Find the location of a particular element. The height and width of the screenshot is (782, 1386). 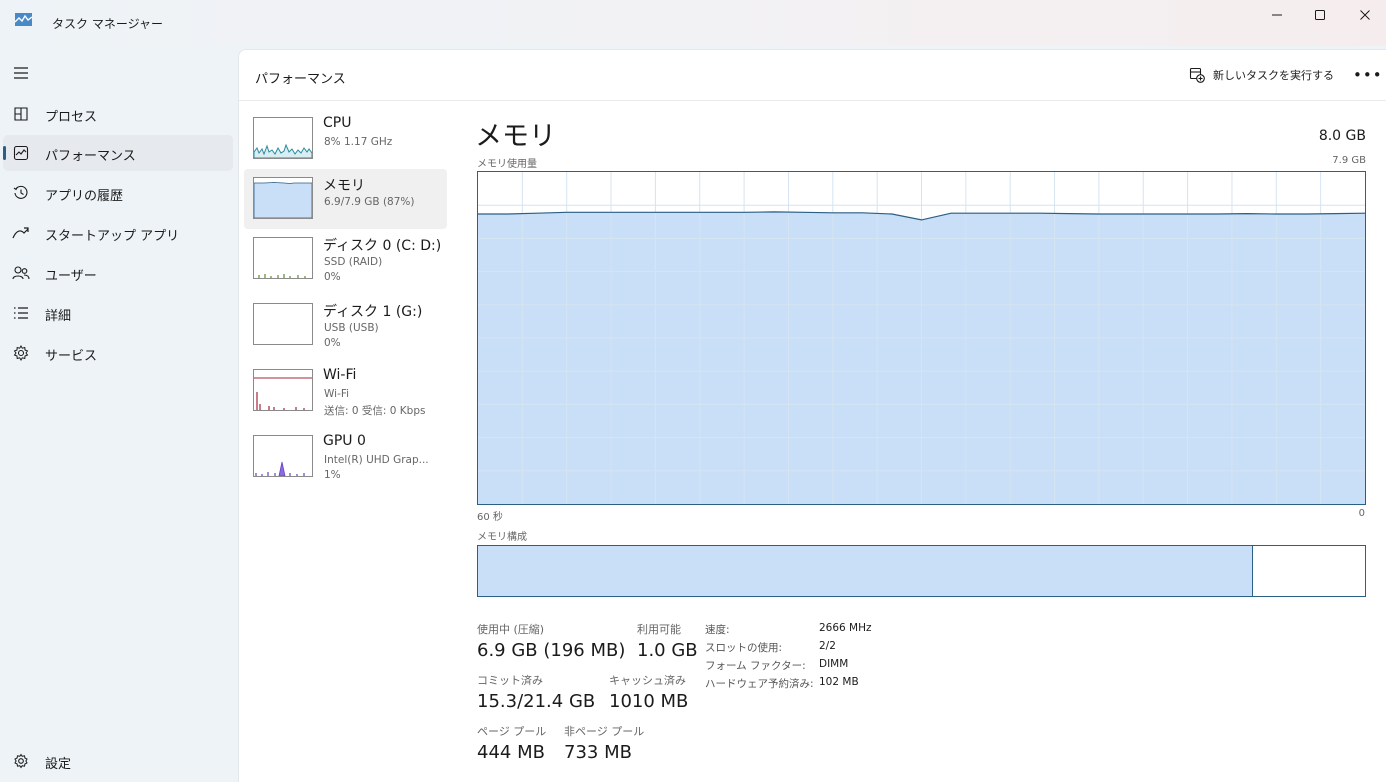

device-name: Wi-Fi is located at coordinates (340, 375).